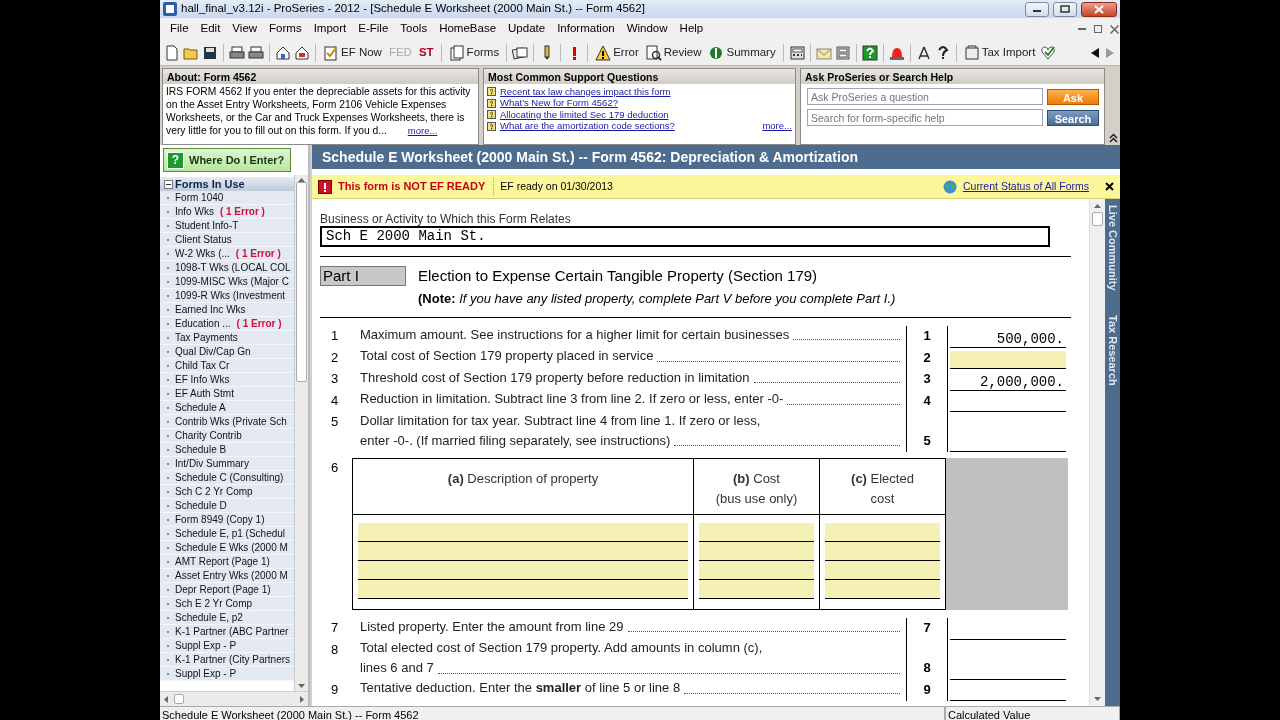 This screenshot has width=1280, height=720. Describe the element at coordinates (587, 126) in the screenshot. I see `help-link: What are the amortization code sections?` at that location.